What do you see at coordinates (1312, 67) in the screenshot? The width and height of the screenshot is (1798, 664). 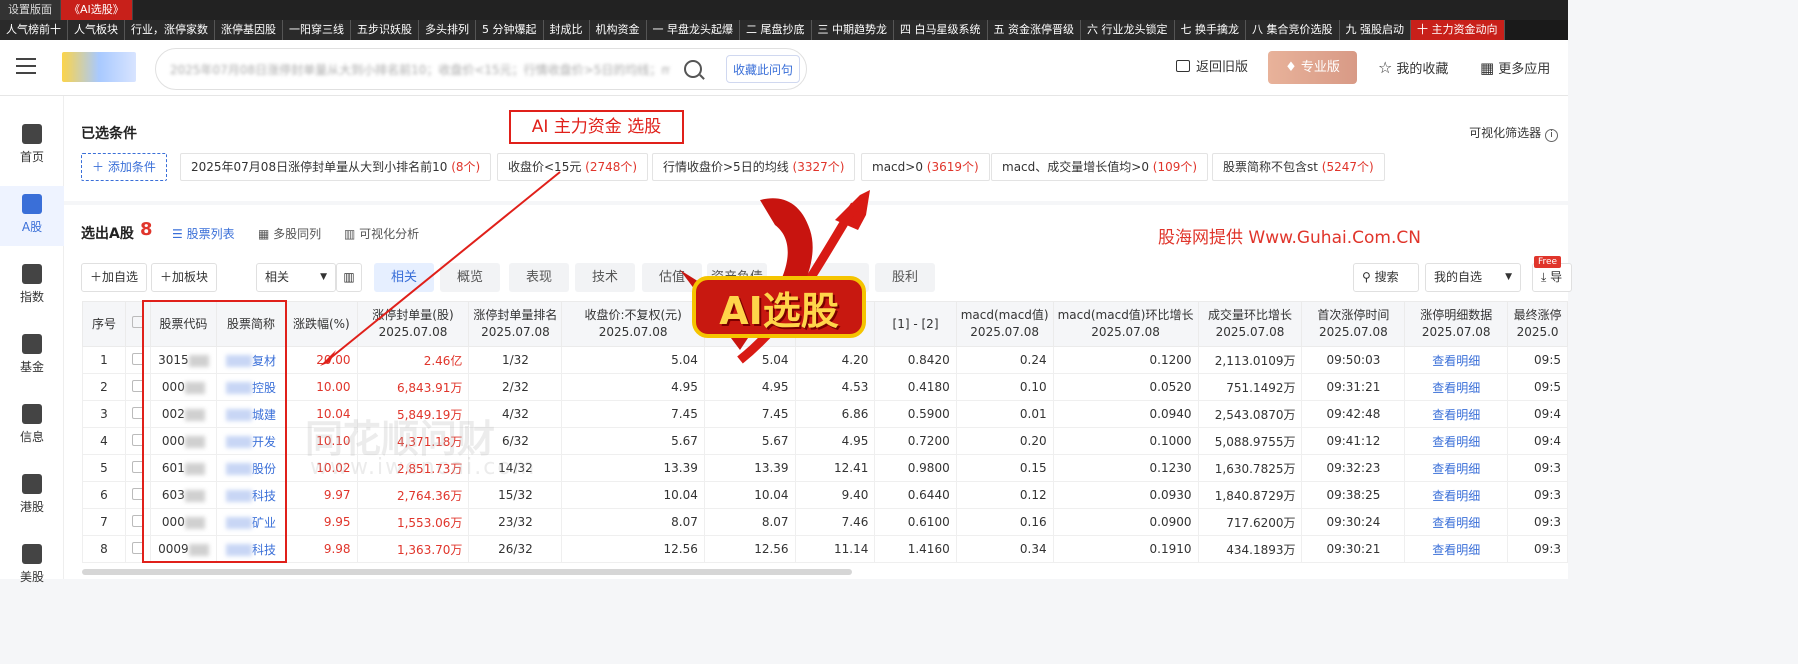 I see `pro-version-button: ♦ 专业版` at bounding box center [1312, 67].